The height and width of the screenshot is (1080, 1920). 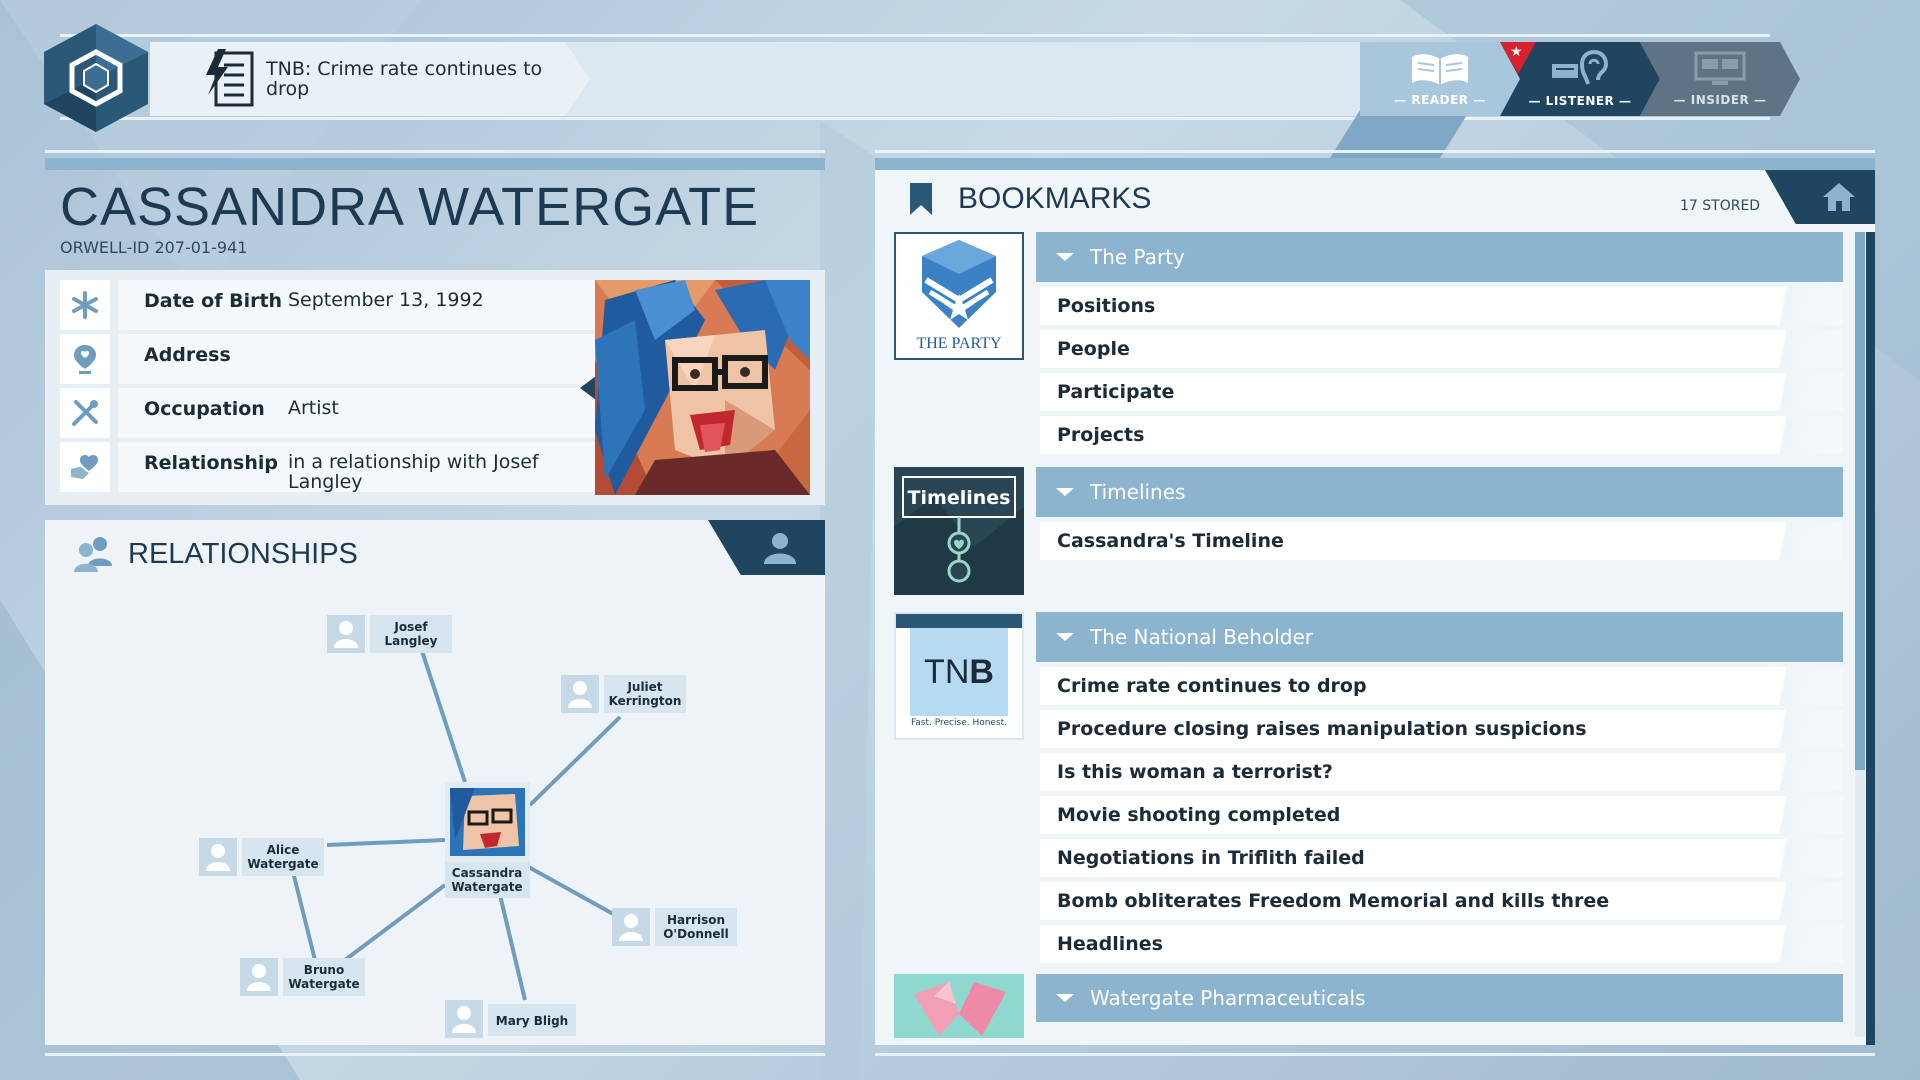 What do you see at coordinates (1870, 638) in the screenshot?
I see `bookmarks-panel-edge` at bounding box center [1870, 638].